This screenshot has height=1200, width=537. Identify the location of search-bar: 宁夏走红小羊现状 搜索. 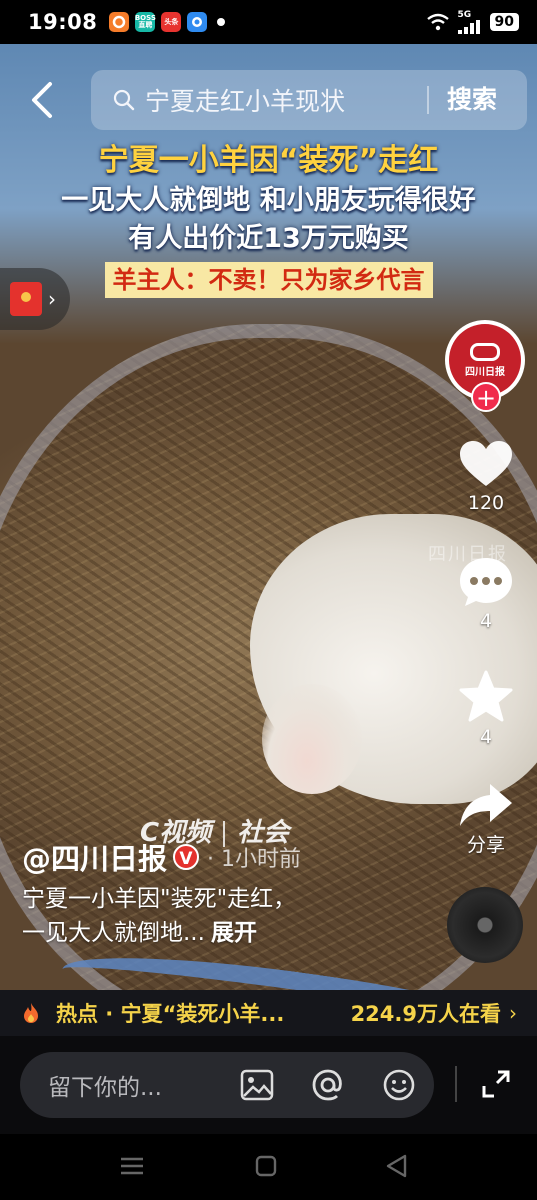
(309, 100).